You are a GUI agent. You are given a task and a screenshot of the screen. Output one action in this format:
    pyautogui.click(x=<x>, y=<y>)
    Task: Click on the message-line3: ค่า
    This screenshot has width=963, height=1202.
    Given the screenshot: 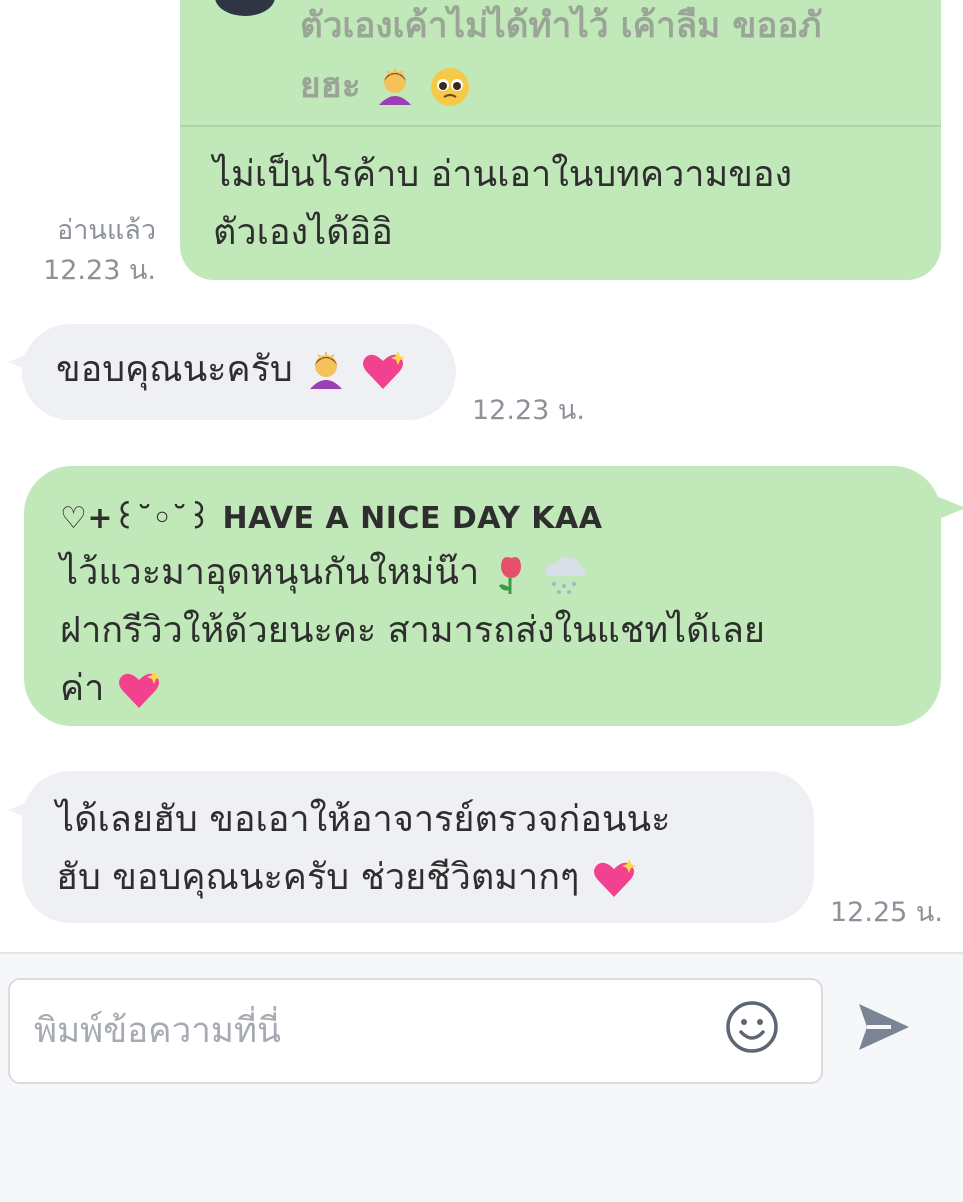 What is the action you would take?
    pyautogui.click(x=82, y=688)
    